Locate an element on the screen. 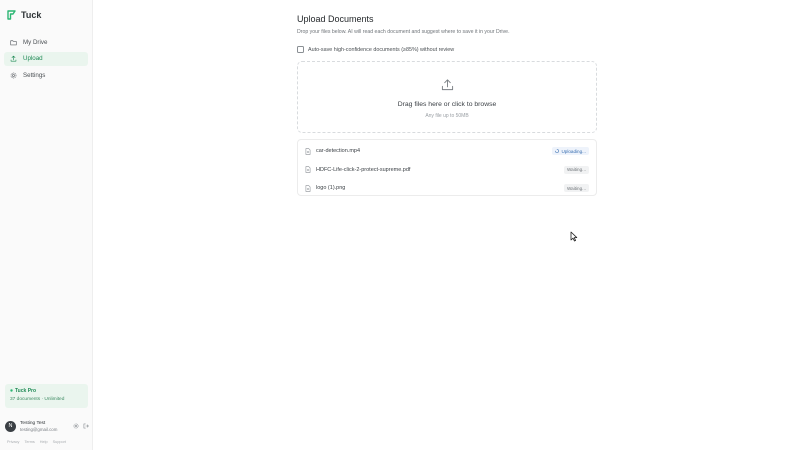  pro-plan-card: Tuck Pro 37 documents · Unlimited is located at coordinates (46, 396).